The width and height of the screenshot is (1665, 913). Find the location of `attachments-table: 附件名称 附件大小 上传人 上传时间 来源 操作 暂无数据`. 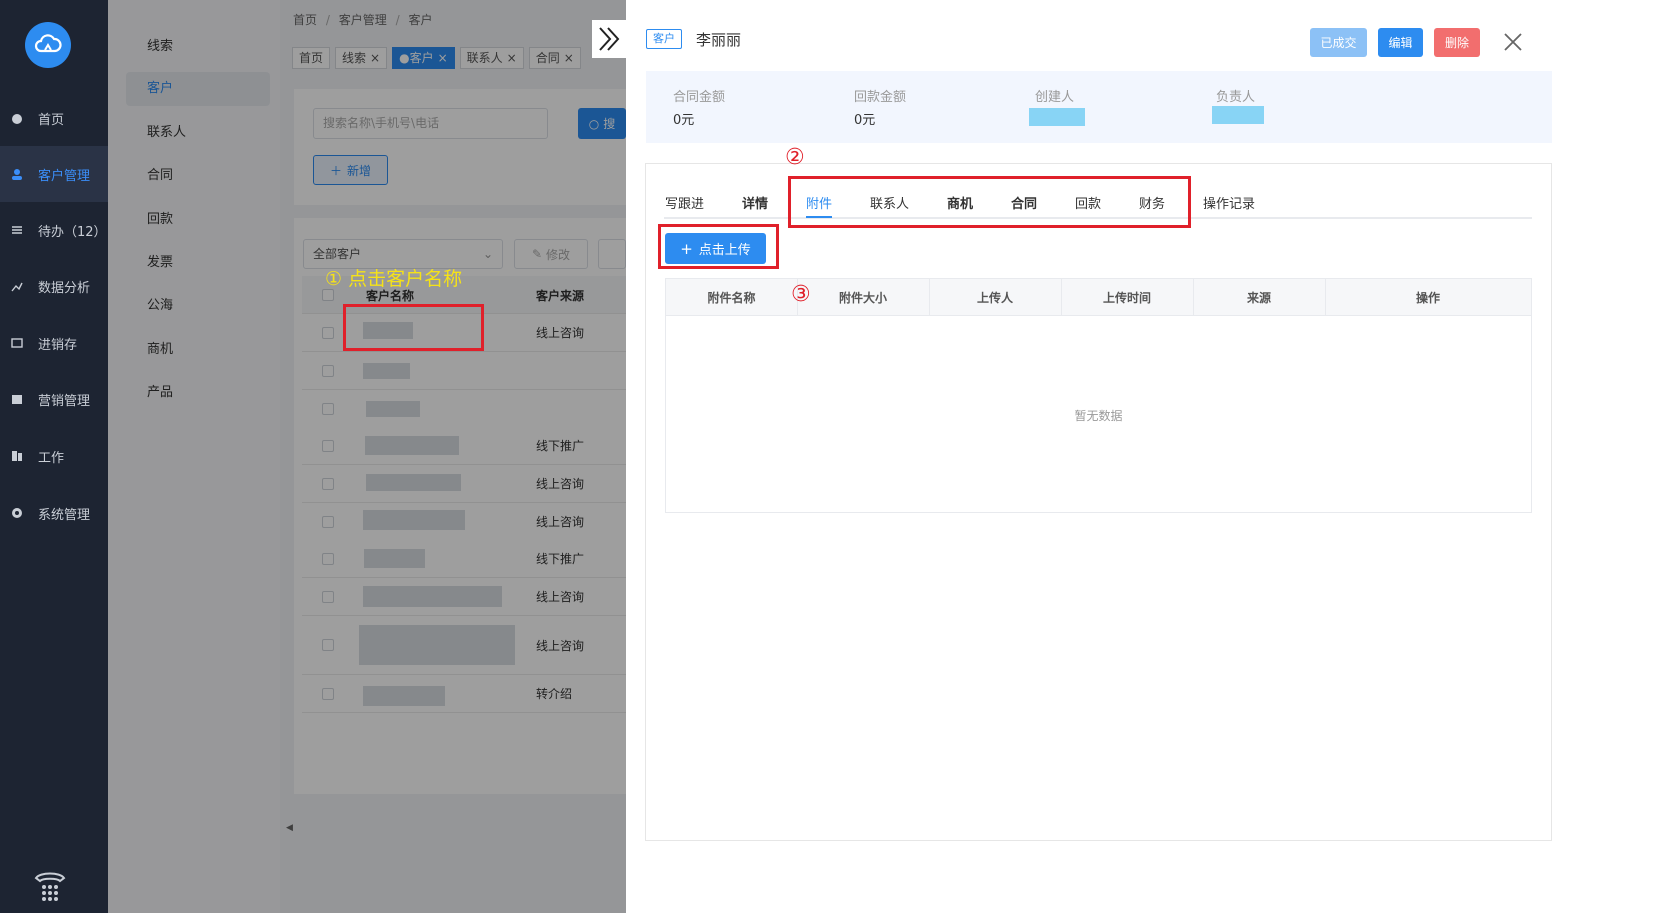

attachments-table: 附件名称 附件大小 上传人 上传时间 来源 操作 暂无数据 is located at coordinates (1098, 395).